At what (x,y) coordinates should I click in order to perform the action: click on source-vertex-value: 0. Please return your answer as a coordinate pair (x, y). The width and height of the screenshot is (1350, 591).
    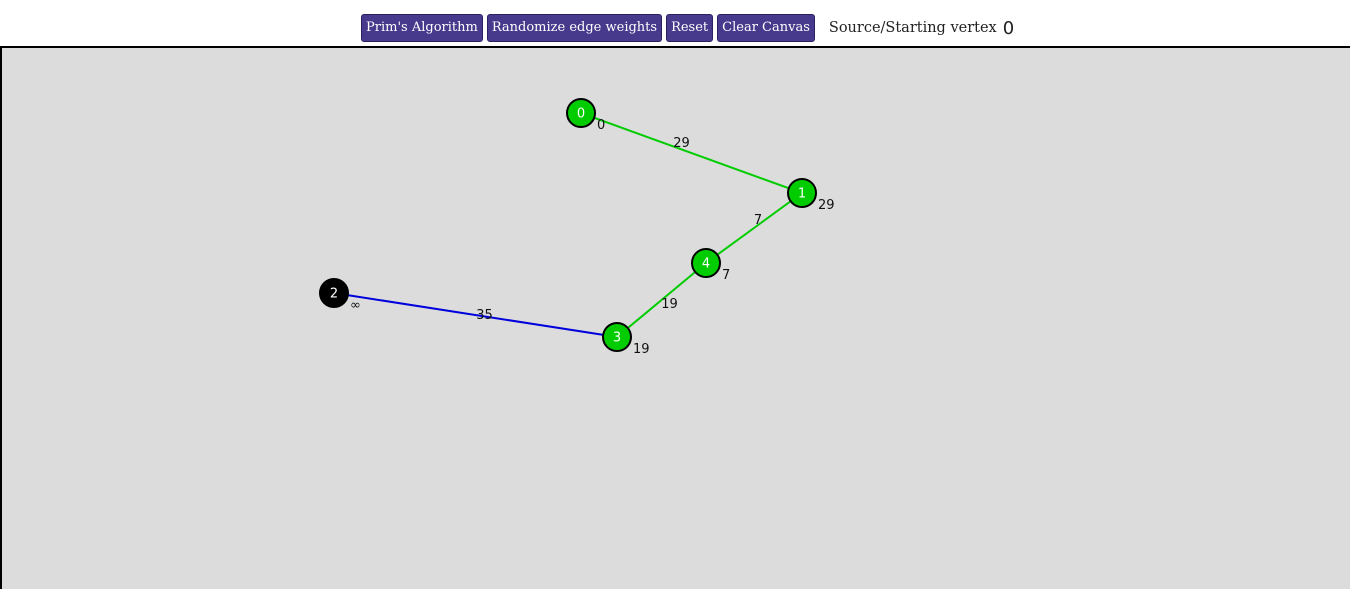
    Looking at the image, I should click on (1008, 28).